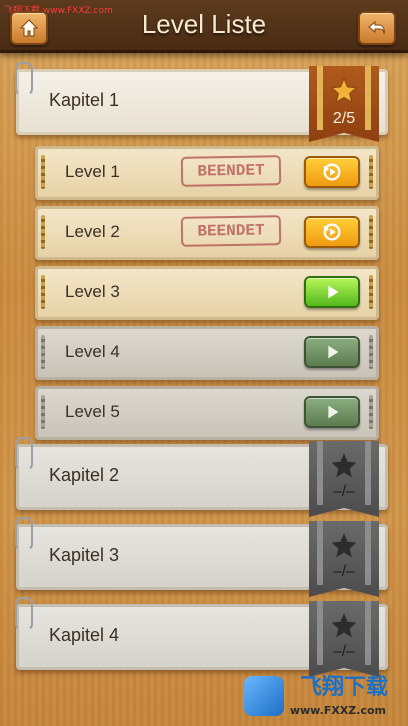 The width and height of the screenshot is (408, 726). What do you see at coordinates (92, 171) in the screenshot?
I see `level-label: Level 1` at bounding box center [92, 171].